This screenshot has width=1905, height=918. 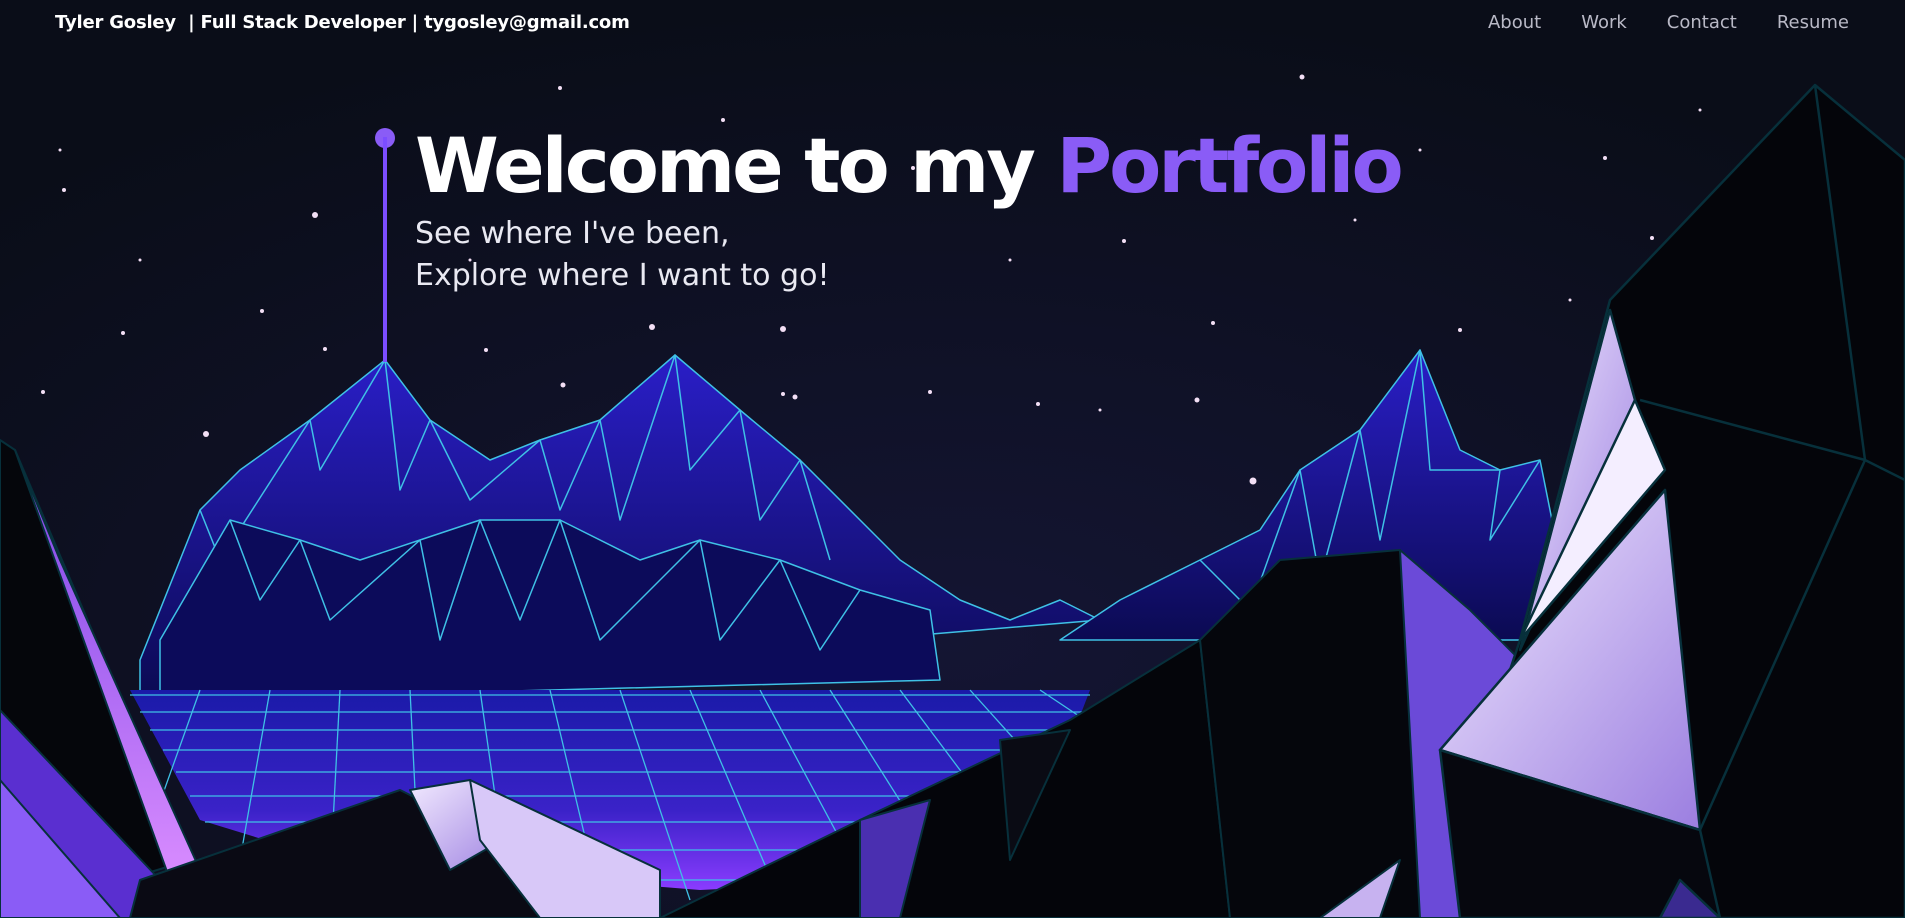 I want to click on nav-link-contact: Contact, so click(x=1702, y=22).